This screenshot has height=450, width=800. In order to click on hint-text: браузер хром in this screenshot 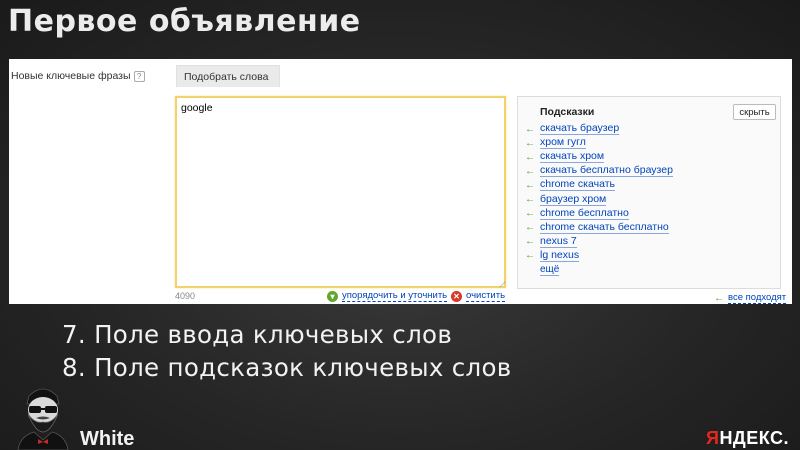, I will do `click(573, 199)`.